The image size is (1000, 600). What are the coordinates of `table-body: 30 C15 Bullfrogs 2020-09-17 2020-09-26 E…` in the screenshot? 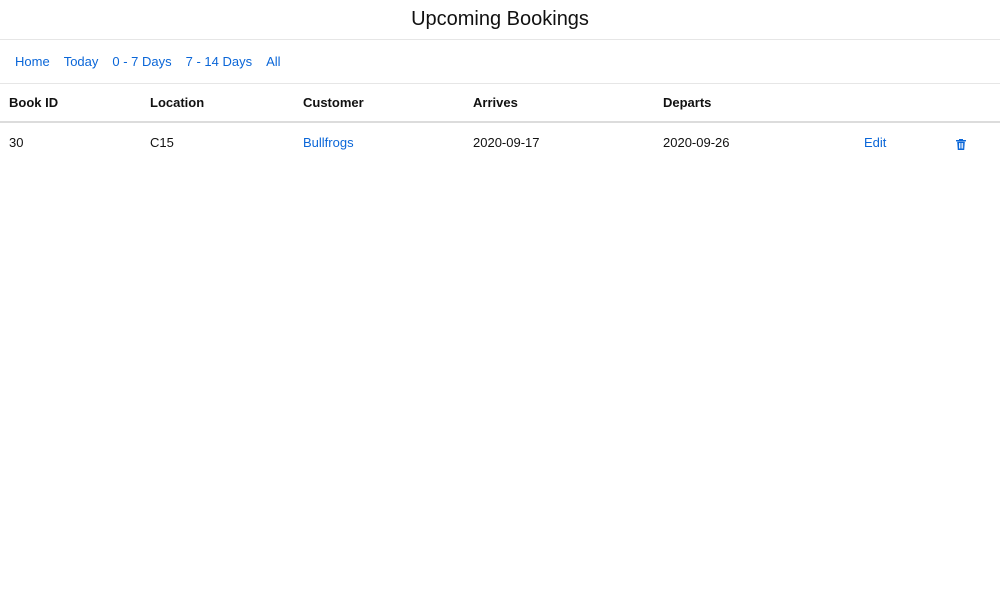 It's located at (500, 142).